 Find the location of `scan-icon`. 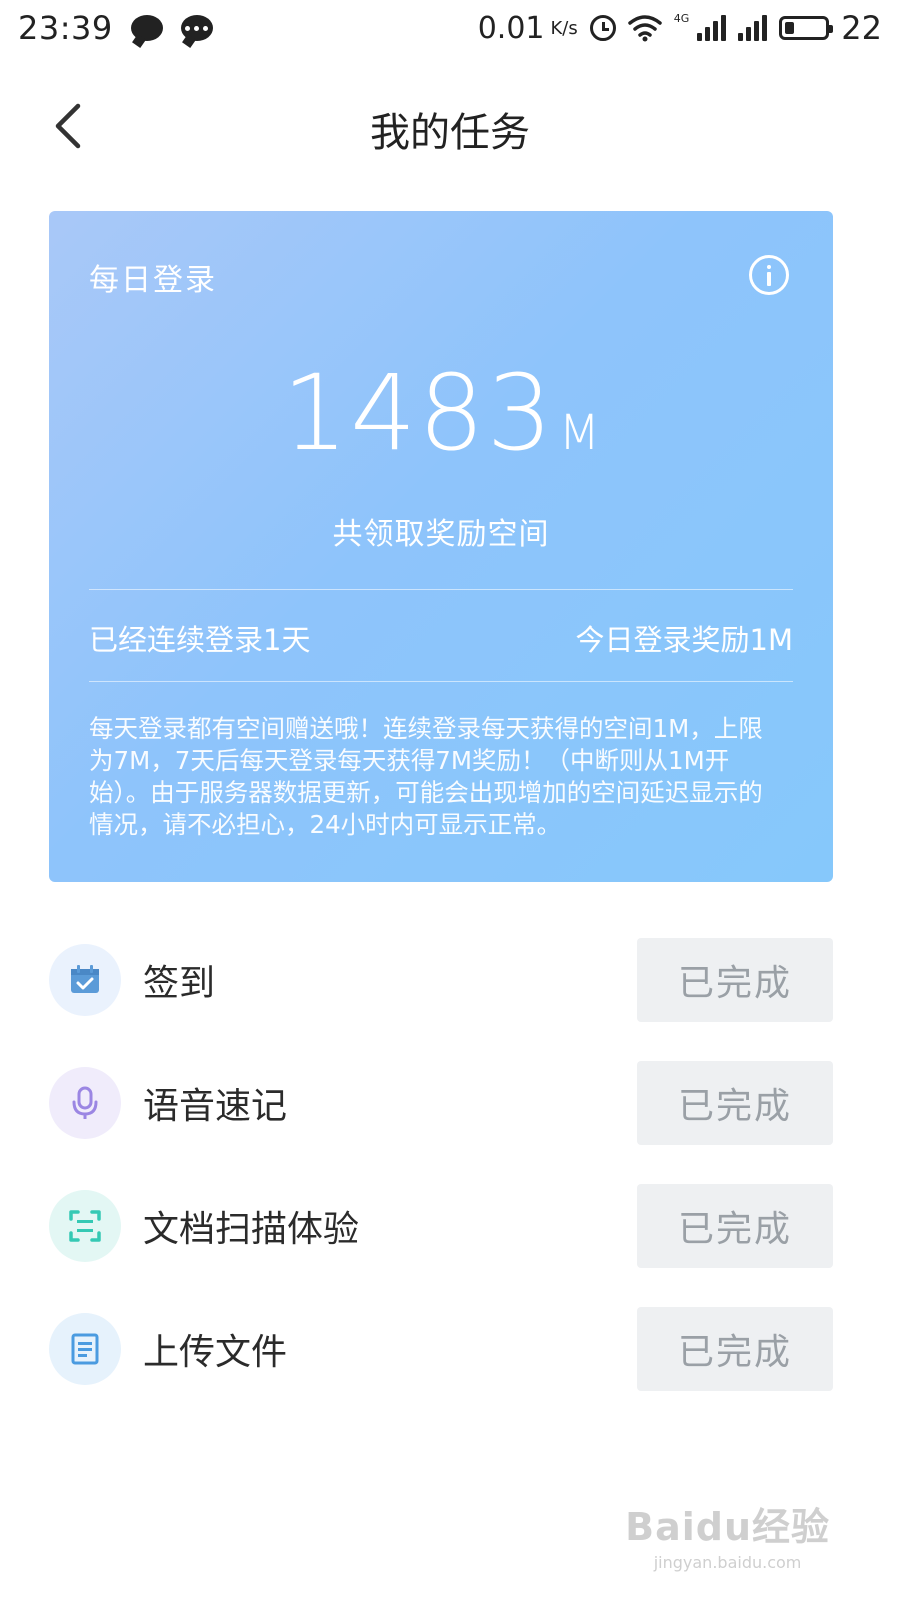

scan-icon is located at coordinates (85, 1225).